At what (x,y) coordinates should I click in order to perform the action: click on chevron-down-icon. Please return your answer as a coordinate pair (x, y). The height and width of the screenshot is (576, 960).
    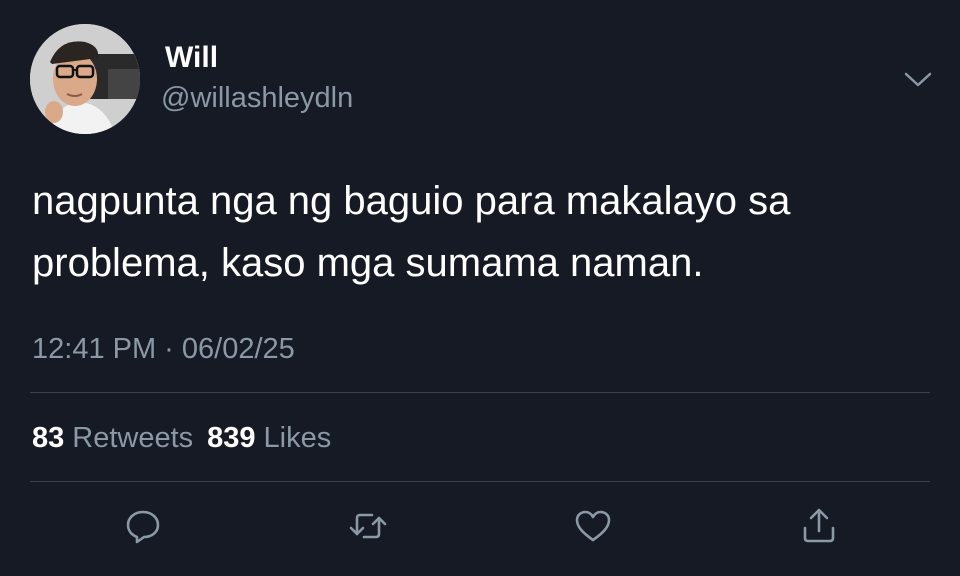
    Looking at the image, I should click on (918, 79).